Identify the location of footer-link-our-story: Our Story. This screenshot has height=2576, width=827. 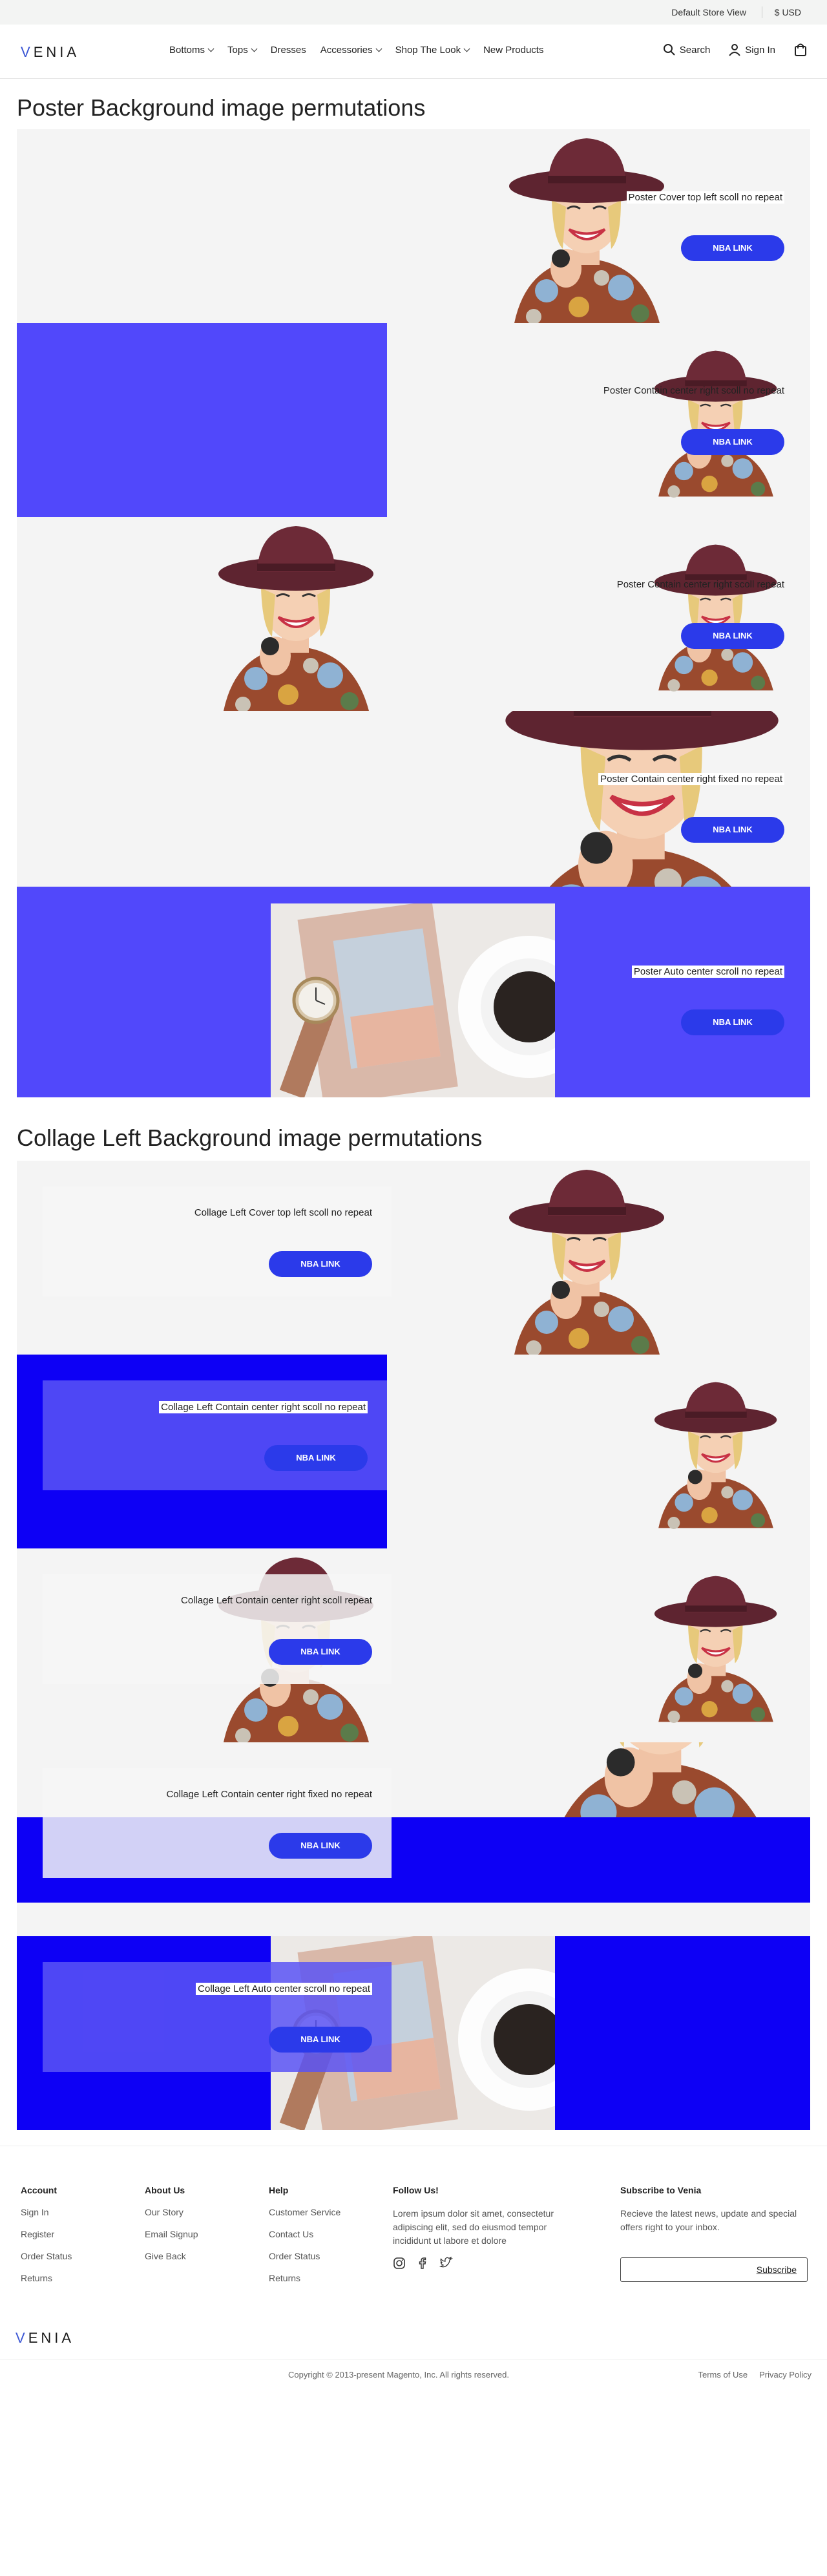
(171, 2212).